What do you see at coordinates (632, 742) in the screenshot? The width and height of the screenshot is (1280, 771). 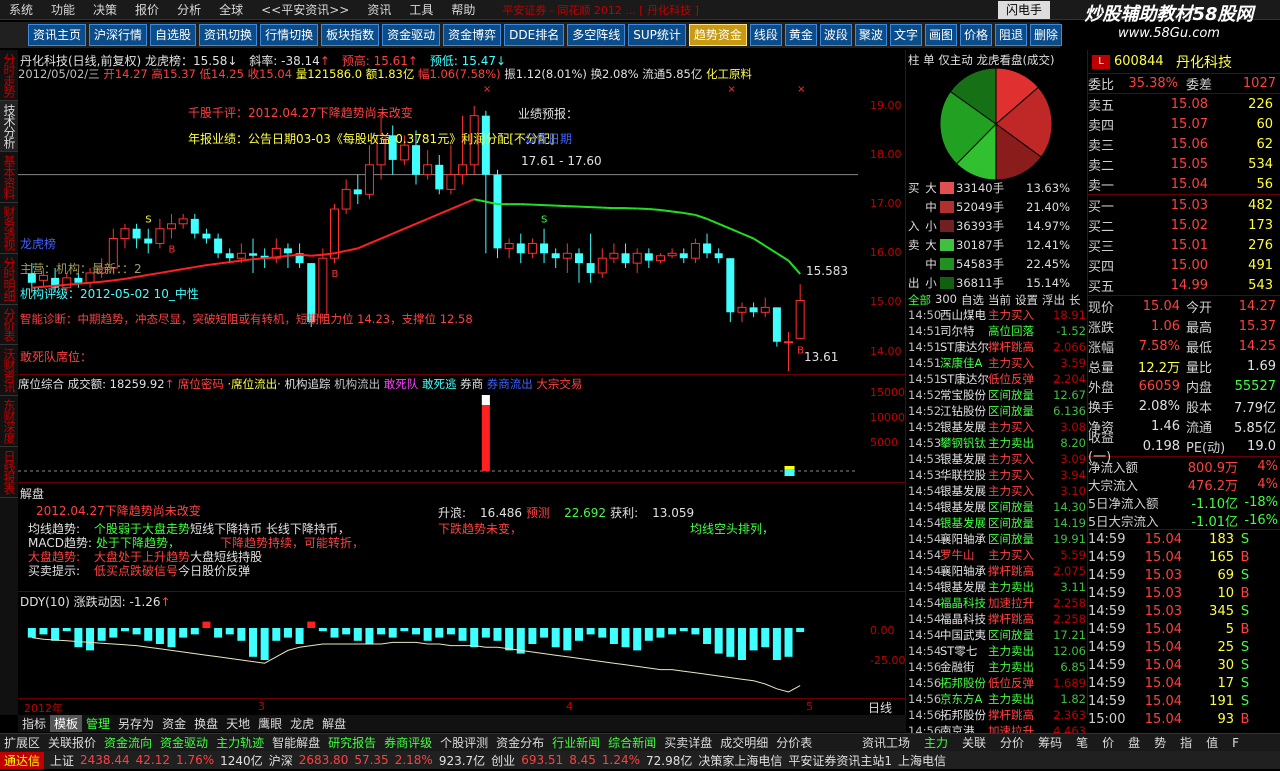 I see `link-11: 综合新闻` at bounding box center [632, 742].